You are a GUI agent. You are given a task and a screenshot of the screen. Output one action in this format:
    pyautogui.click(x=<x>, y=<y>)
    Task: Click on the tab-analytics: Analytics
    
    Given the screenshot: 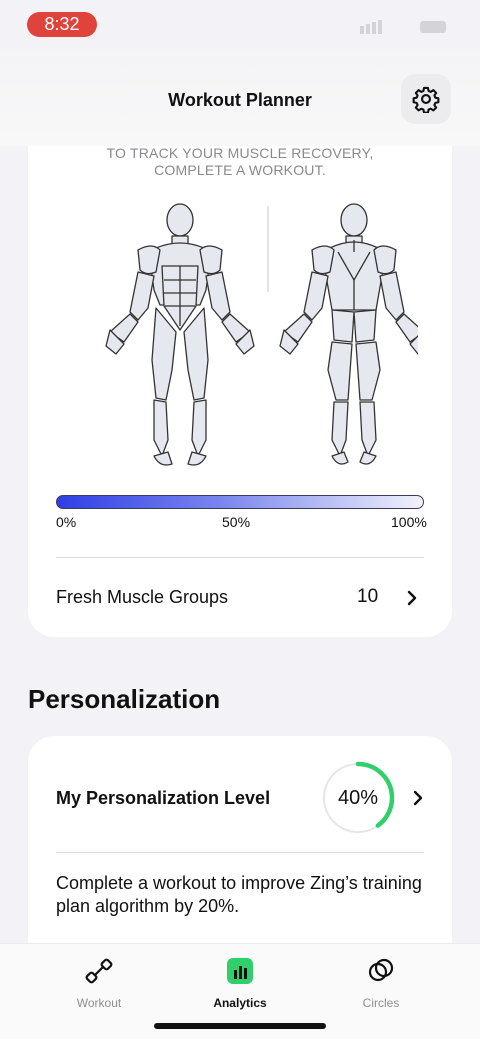 What is the action you would take?
    pyautogui.click(x=240, y=983)
    